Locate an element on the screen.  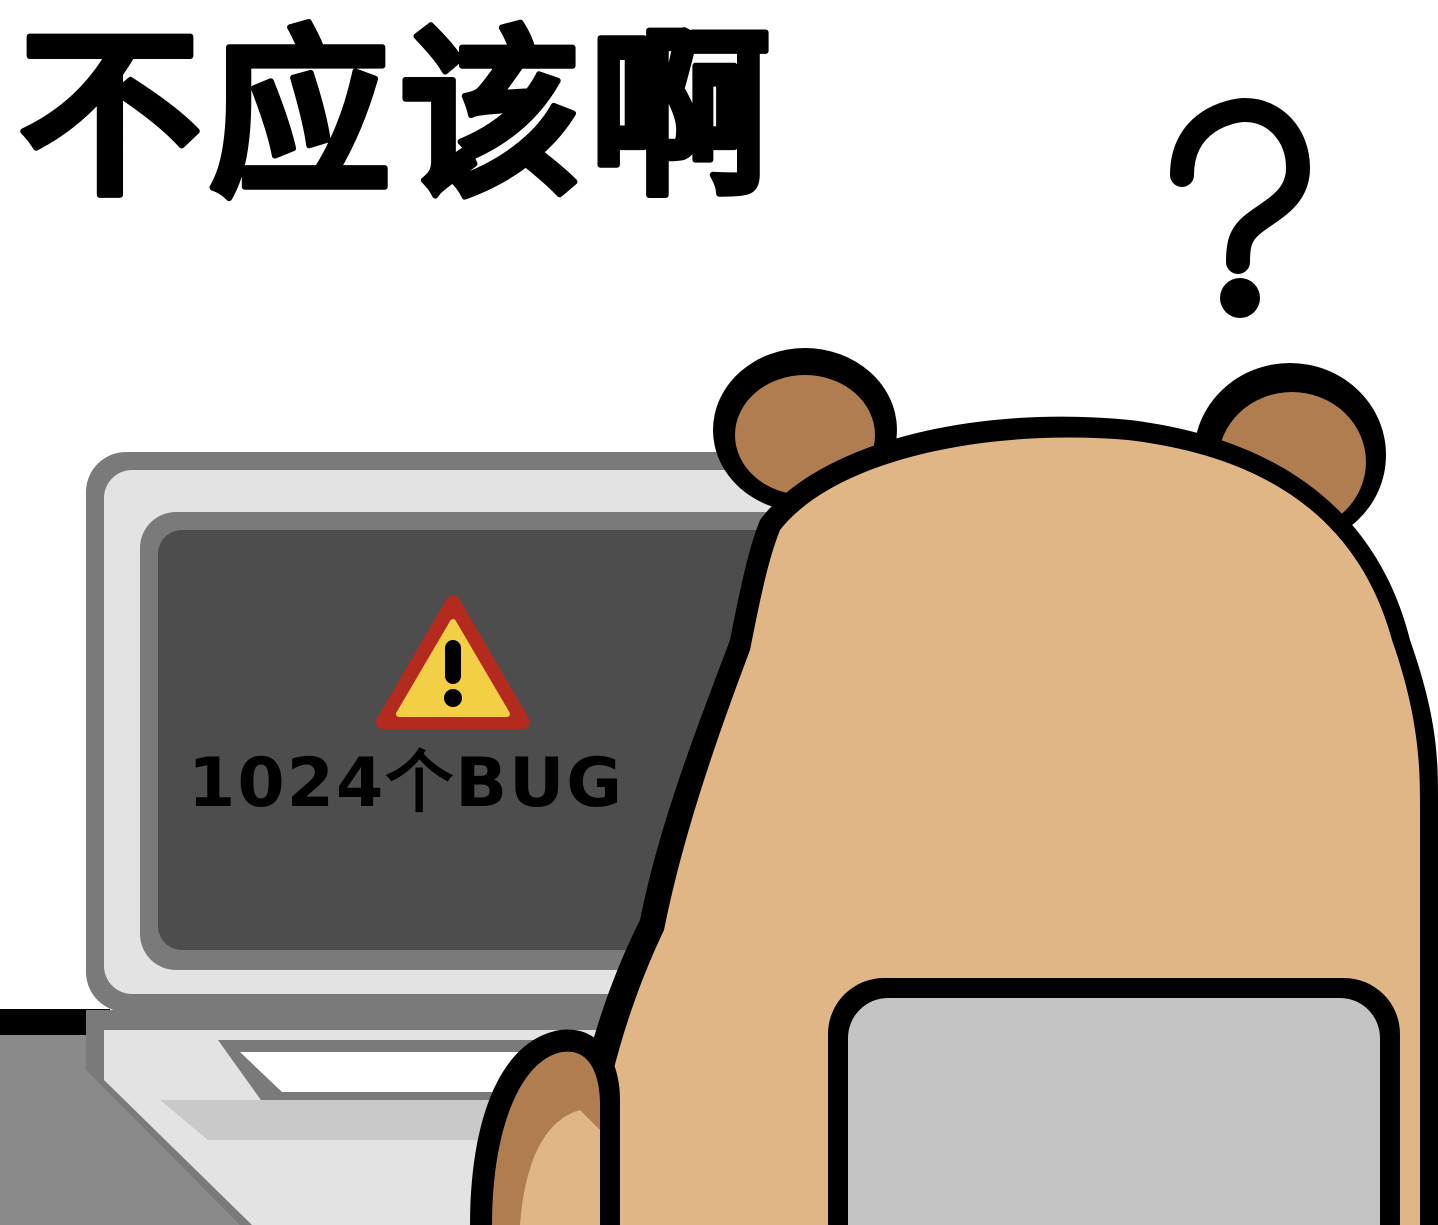
caption-text: 不应该啊 is located at coordinates (400, 116).